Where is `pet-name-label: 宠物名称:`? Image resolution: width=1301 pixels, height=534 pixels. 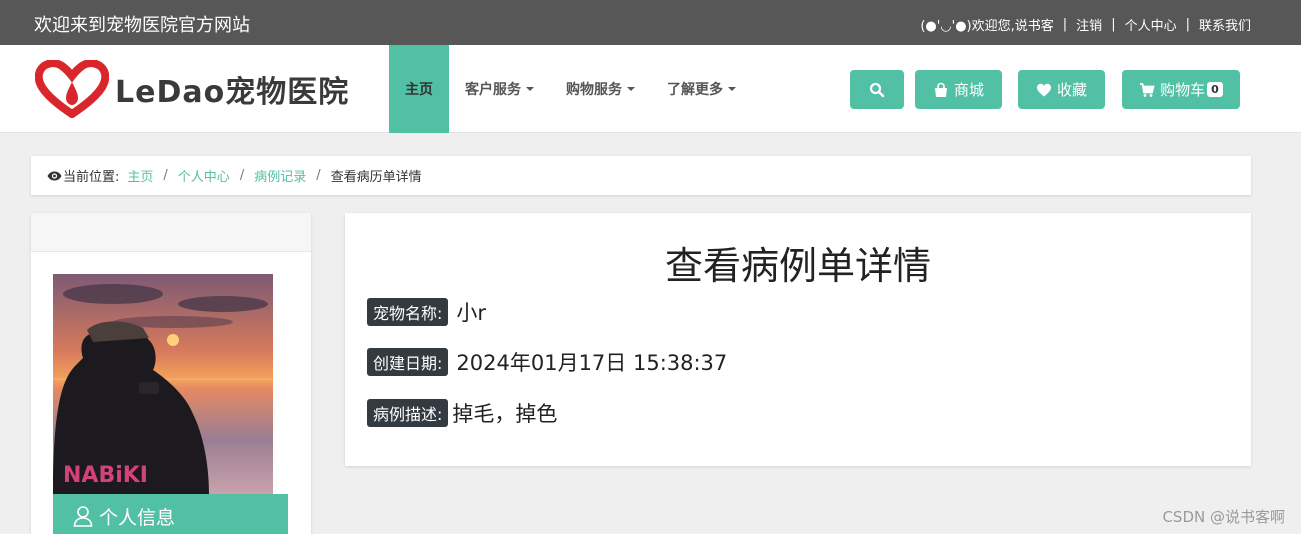 pet-name-label: 宠物名称: is located at coordinates (408, 312).